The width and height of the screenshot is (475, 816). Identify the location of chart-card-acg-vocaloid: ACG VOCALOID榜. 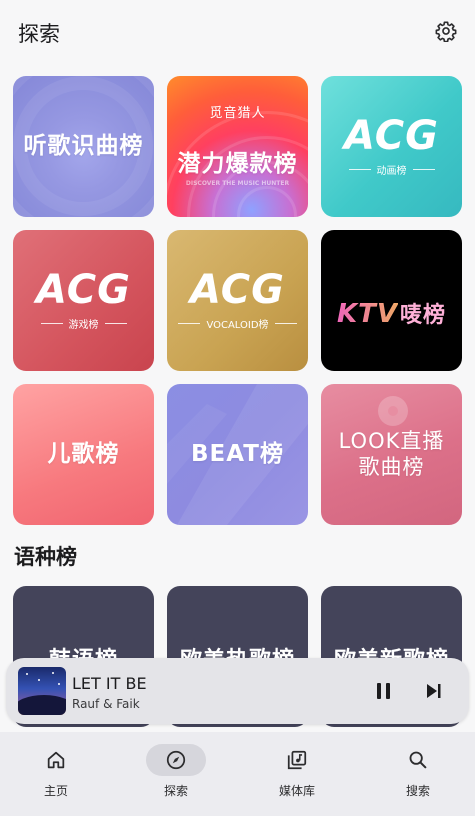
(237, 300).